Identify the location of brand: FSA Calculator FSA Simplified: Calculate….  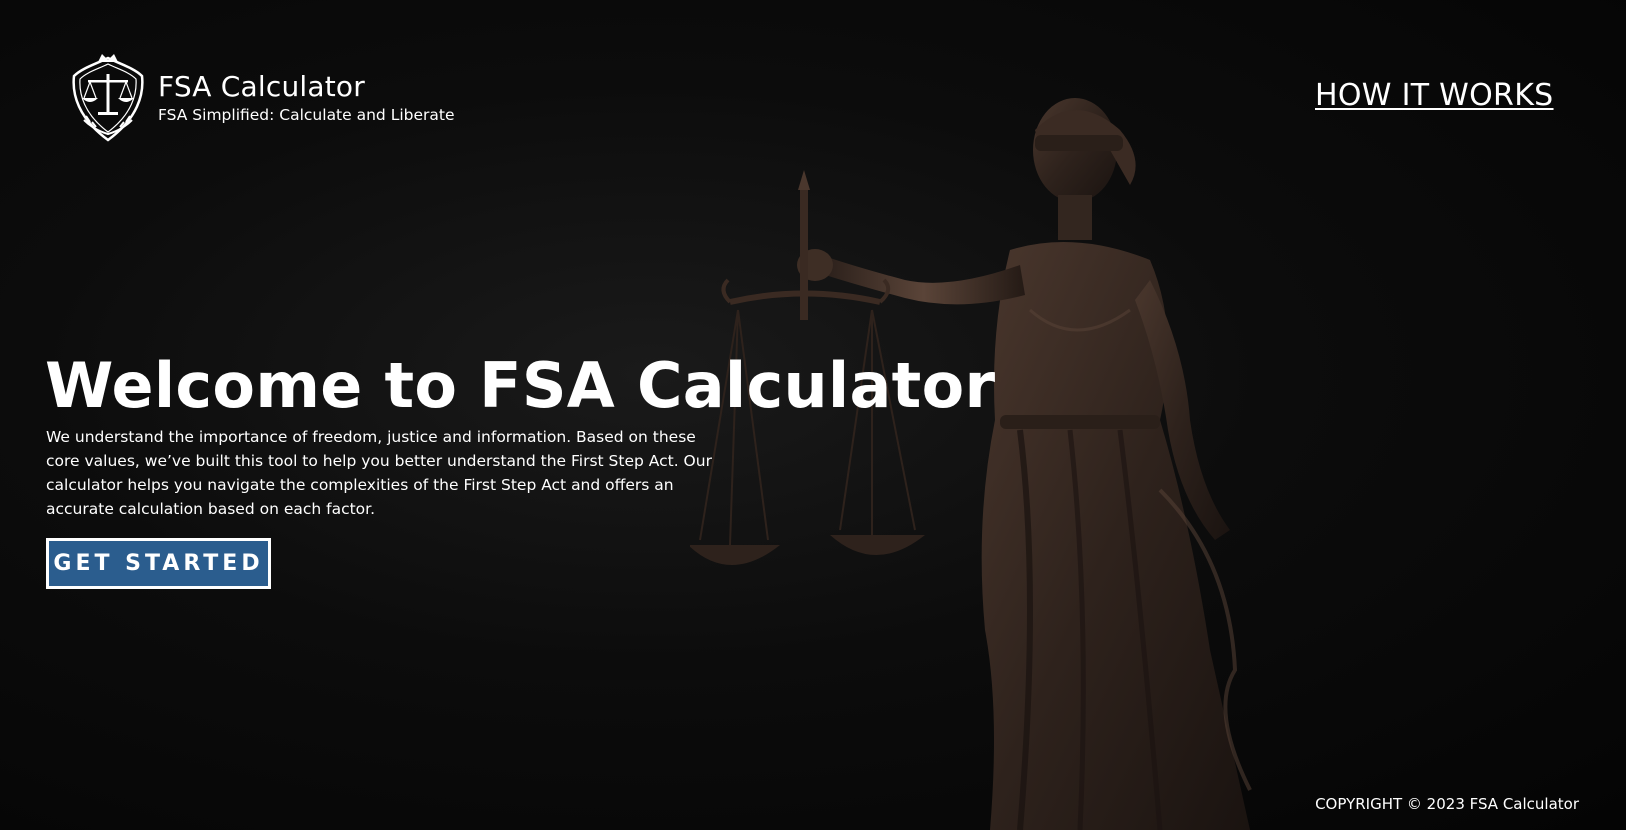
(306, 98).